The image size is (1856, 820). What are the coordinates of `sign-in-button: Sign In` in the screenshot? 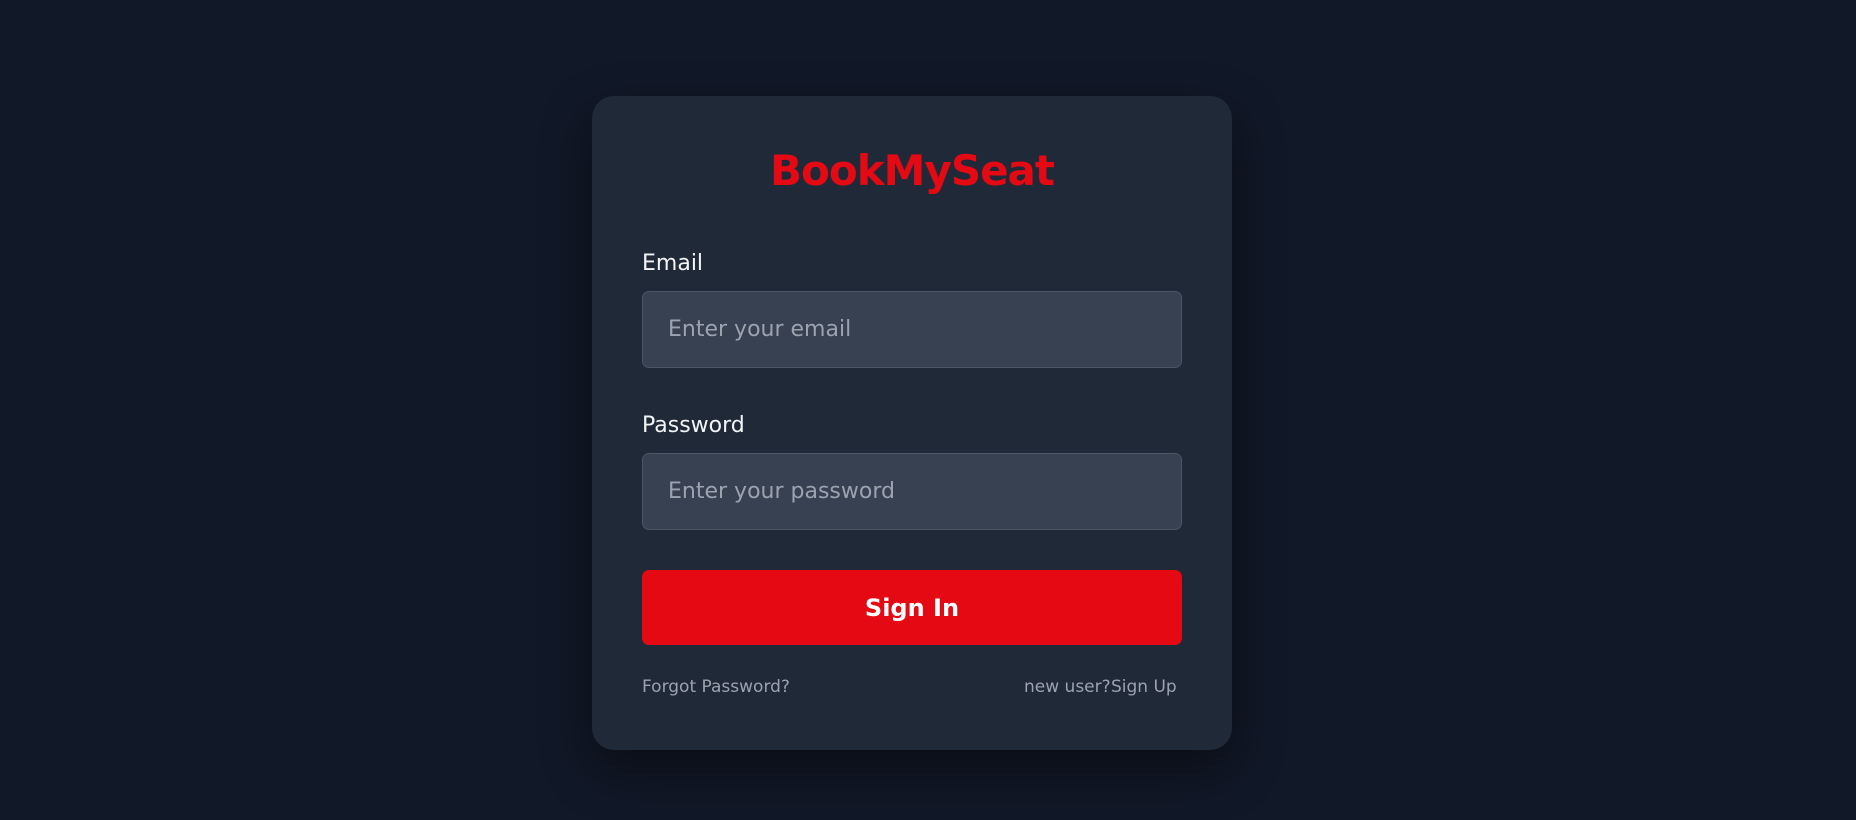 It's located at (912, 607).